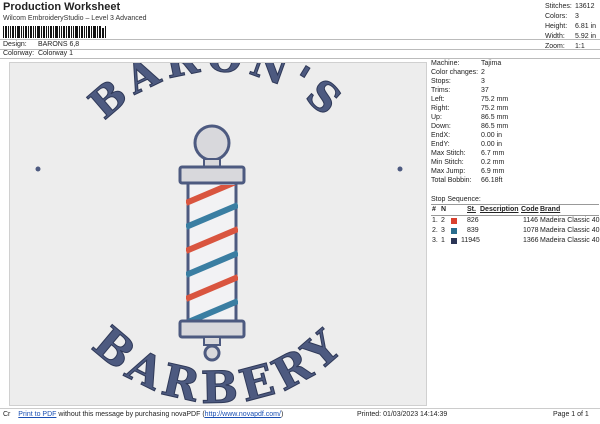 This screenshot has height=424, width=600. What do you see at coordinates (565, 46) in the screenshot?
I see `stat-zoom: Zoom: 1:1` at bounding box center [565, 46].